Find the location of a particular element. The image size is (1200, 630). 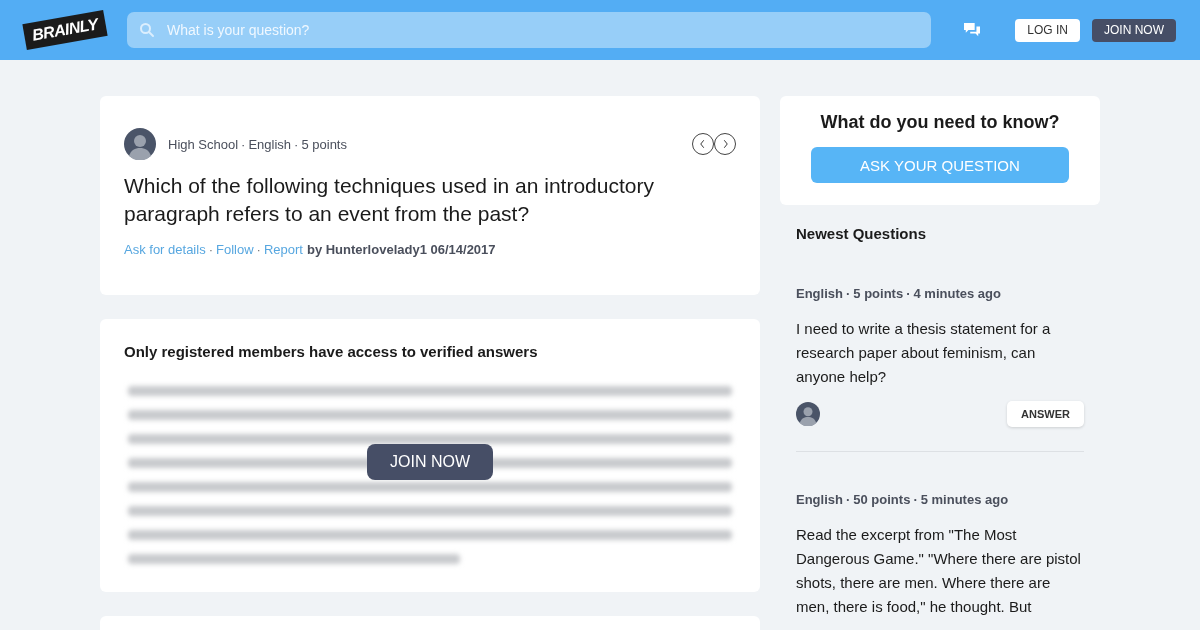

locked-notice: Only registered members have access to verified answers is located at coordinates (331, 351).